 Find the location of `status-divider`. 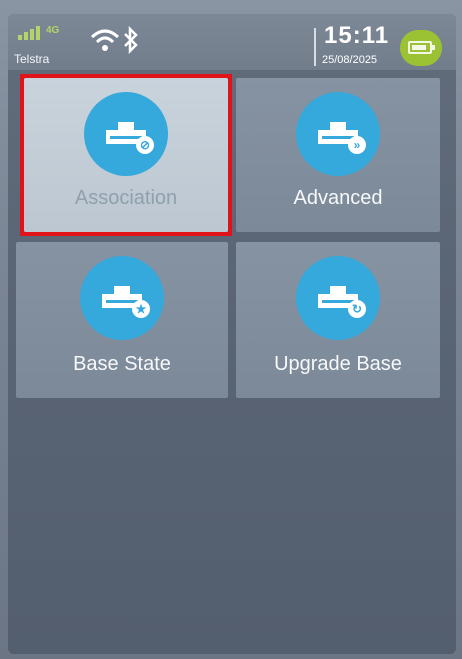

status-divider is located at coordinates (315, 47).